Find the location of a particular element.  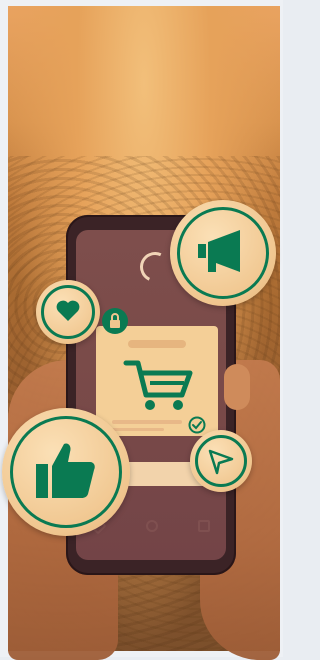

thumbs-up-bubble is located at coordinates (66, 472).